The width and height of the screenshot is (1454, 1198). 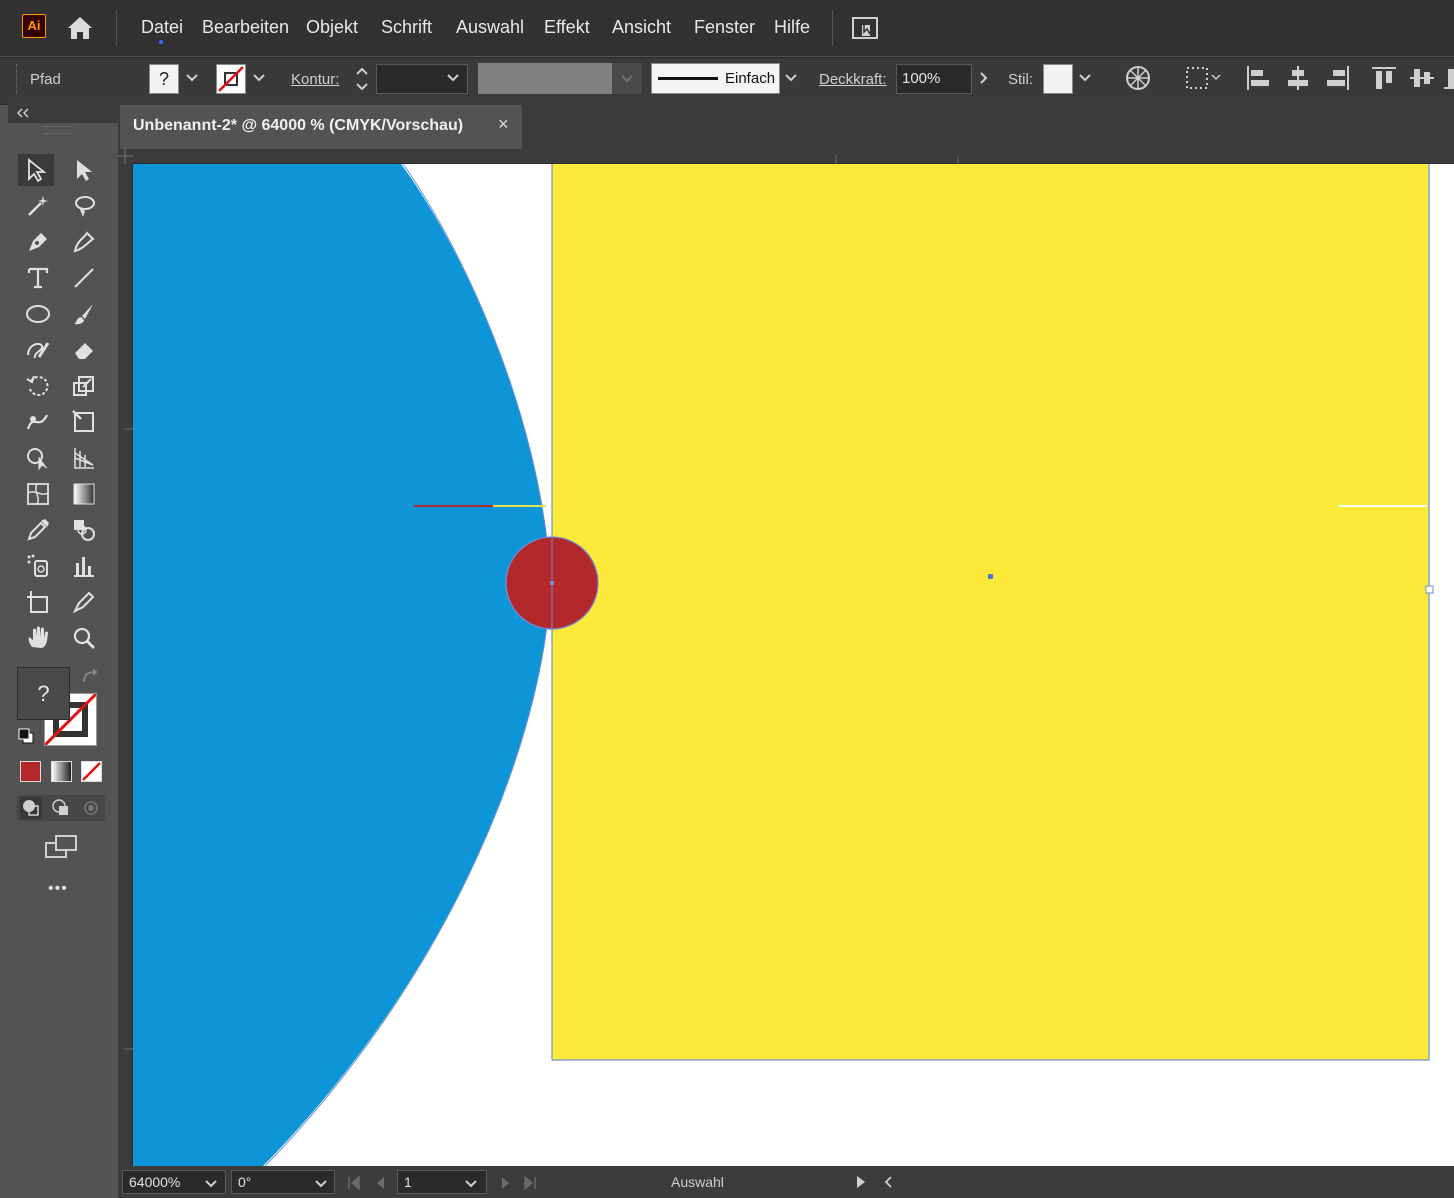 What do you see at coordinates (1138, 78) in the screenshot?
I see `recolor-artwork-icon` at bounding box center [1138, 78].